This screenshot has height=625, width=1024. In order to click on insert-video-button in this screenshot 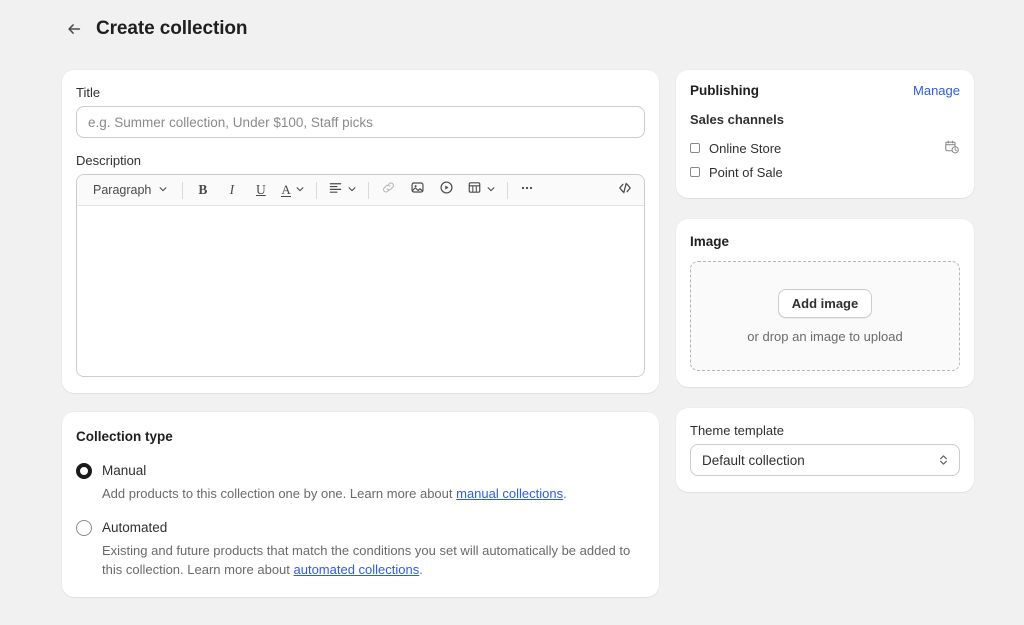, I will do `click(446, 190)`.